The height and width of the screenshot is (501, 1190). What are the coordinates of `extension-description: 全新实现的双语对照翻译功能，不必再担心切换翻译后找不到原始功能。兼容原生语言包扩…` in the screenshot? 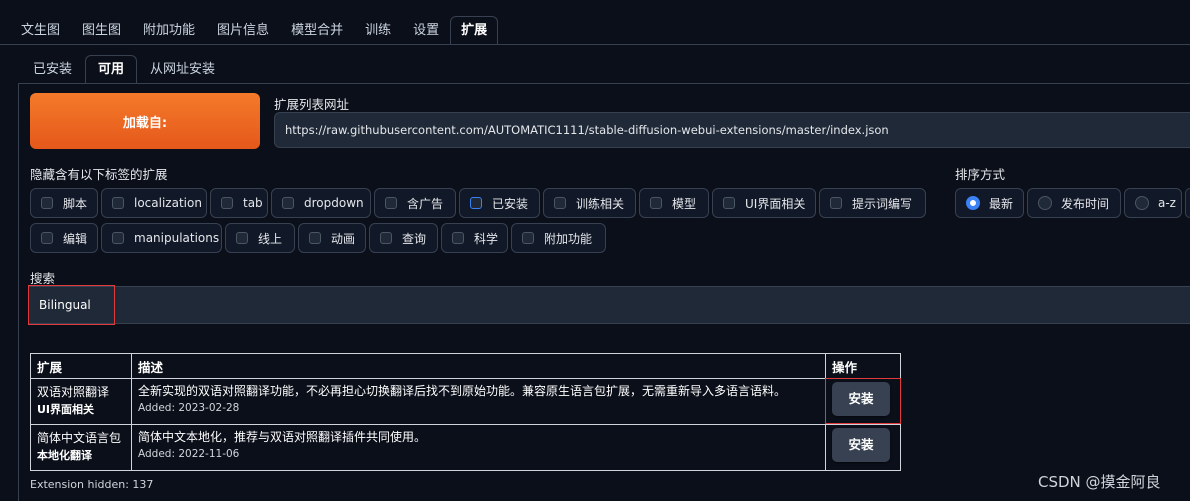 It's located at (462, 391).